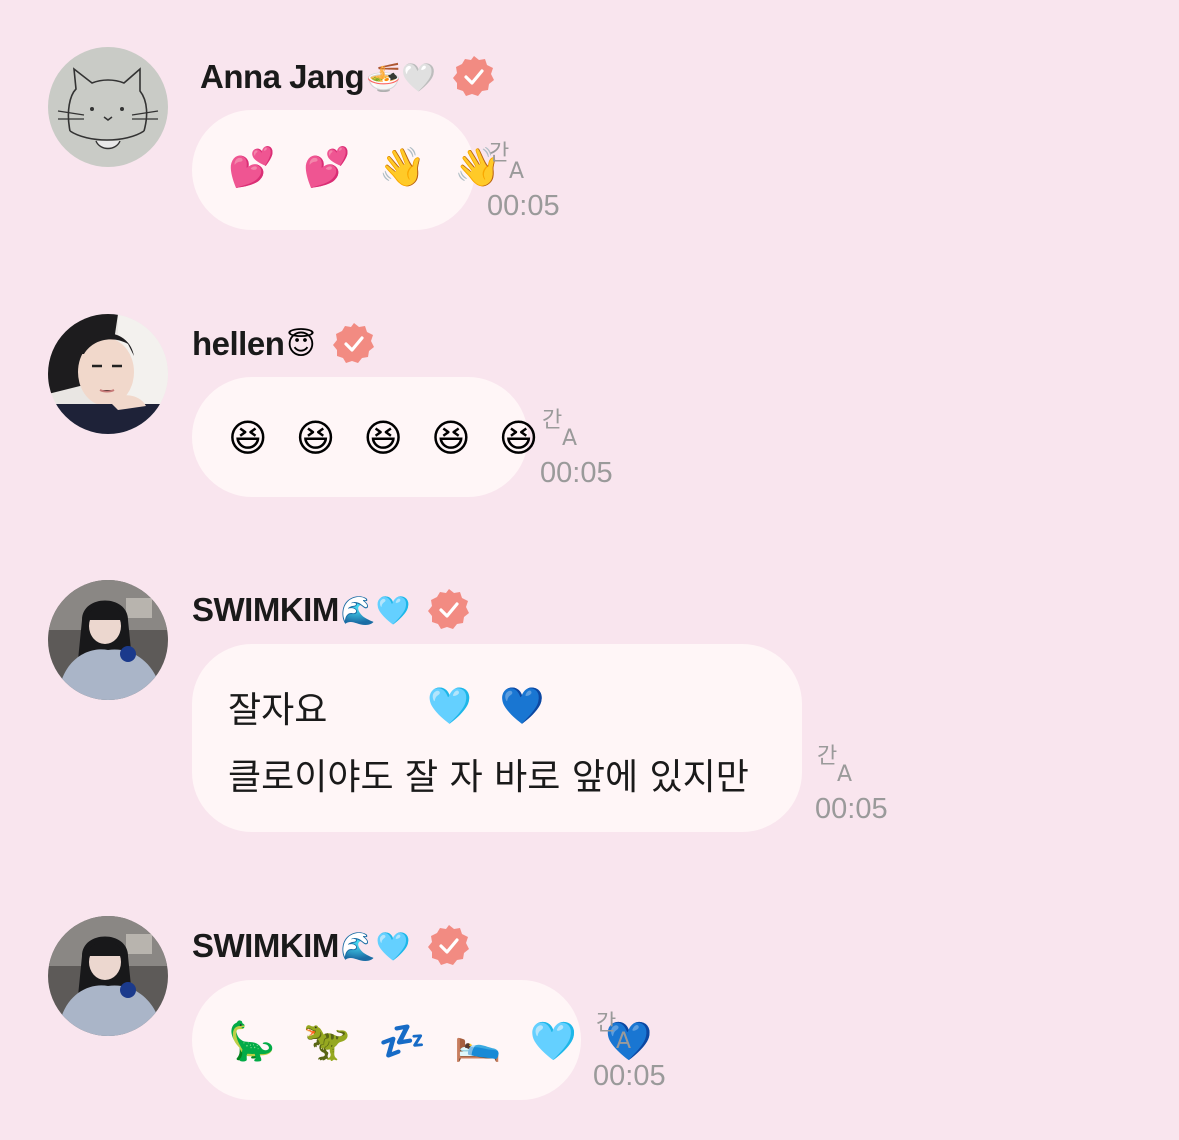 The width and height of the screenshot is (1179, 1140). What do you see at coordinates (301, 344) in the screenshot?
I see `sender-emoji: 😇` at bounding box center [301, 344].